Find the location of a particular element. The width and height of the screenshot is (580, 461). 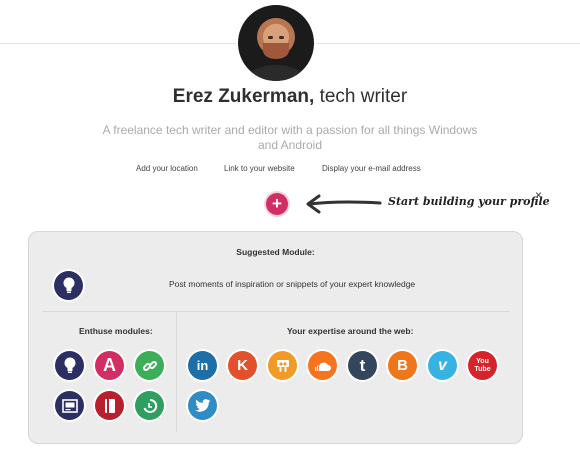

email-link: Display your e-mail address is located at coordinates (371, 168).